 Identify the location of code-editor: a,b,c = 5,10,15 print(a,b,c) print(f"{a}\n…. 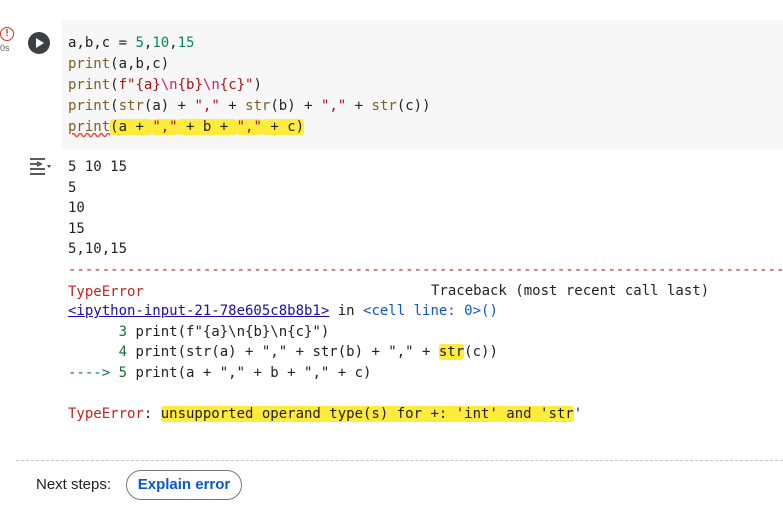
(249, 85).